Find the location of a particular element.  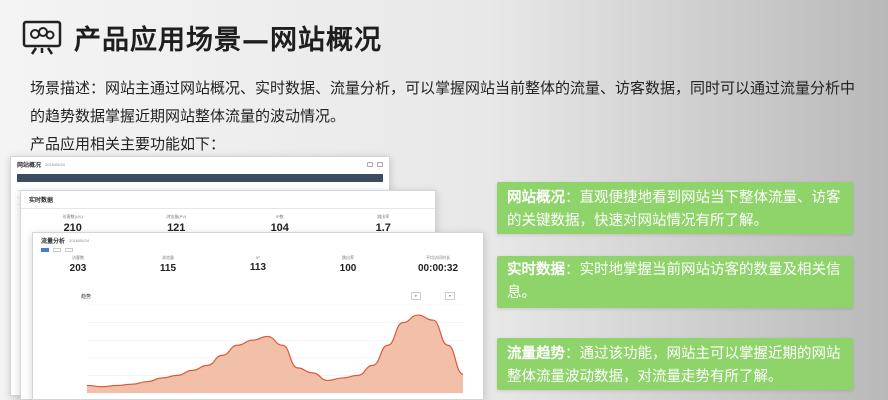

trend-chart is located at coordinates (275, 349).